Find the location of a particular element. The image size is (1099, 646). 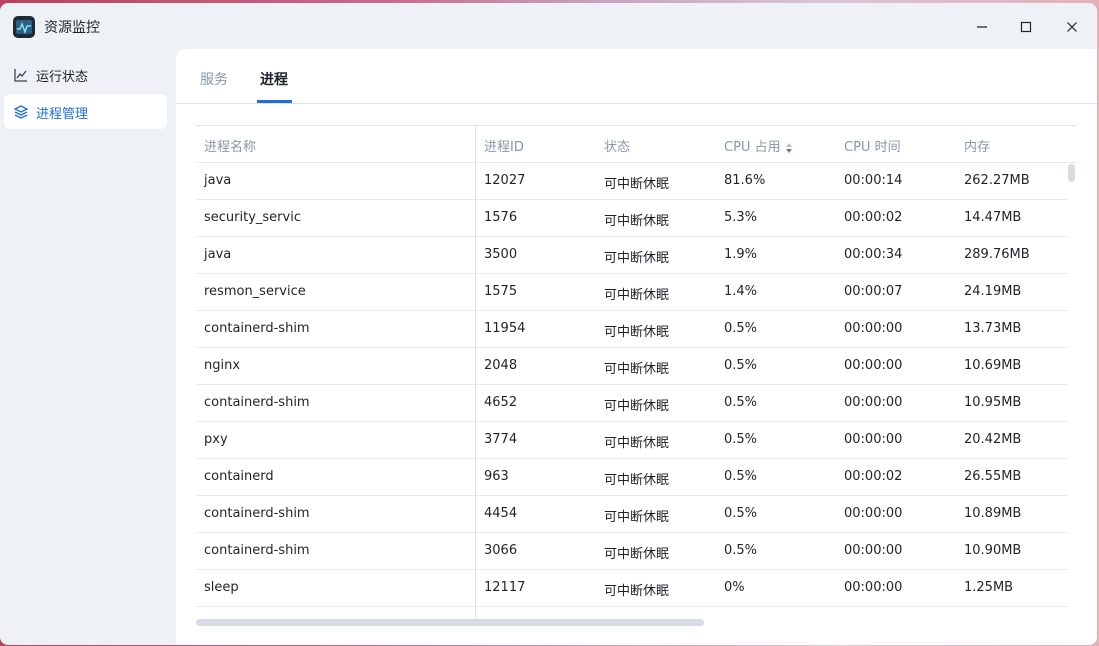

cell-pid: 3774 is located at coordinates (501, 439).